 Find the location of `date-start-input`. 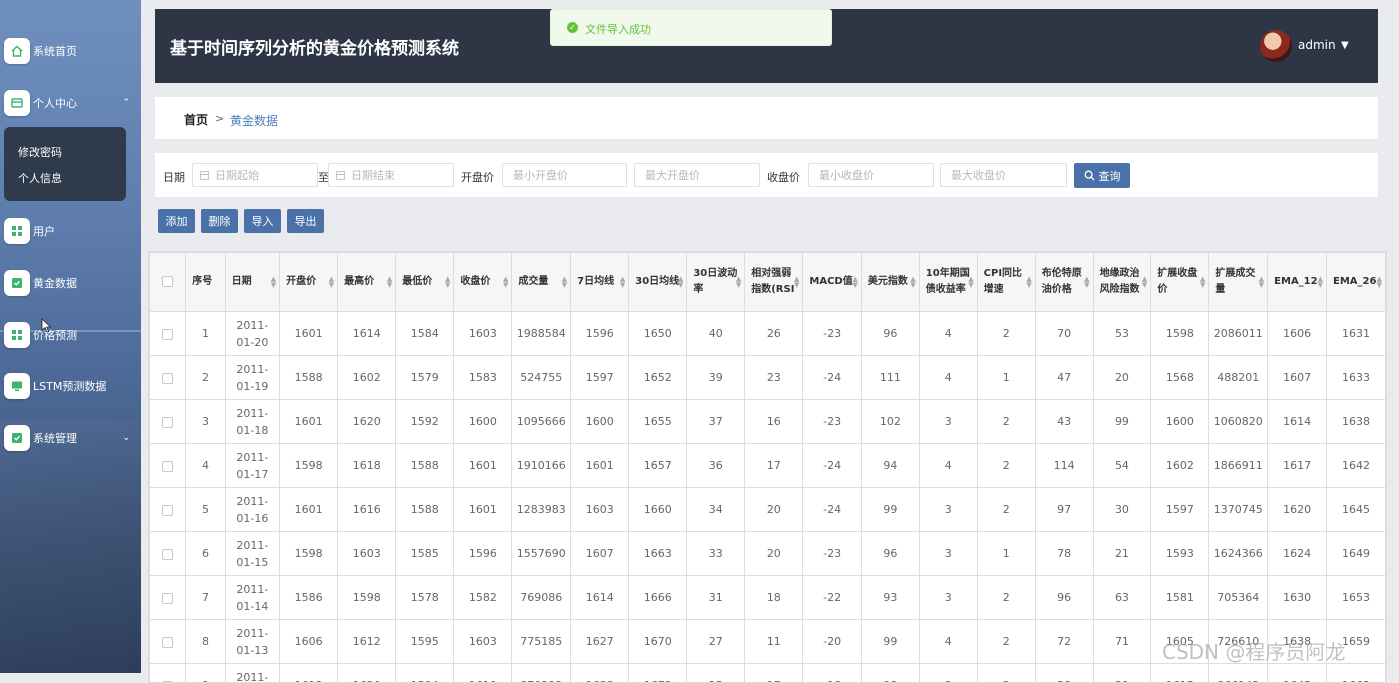

date-start-input is located at coordinates (255, 175).